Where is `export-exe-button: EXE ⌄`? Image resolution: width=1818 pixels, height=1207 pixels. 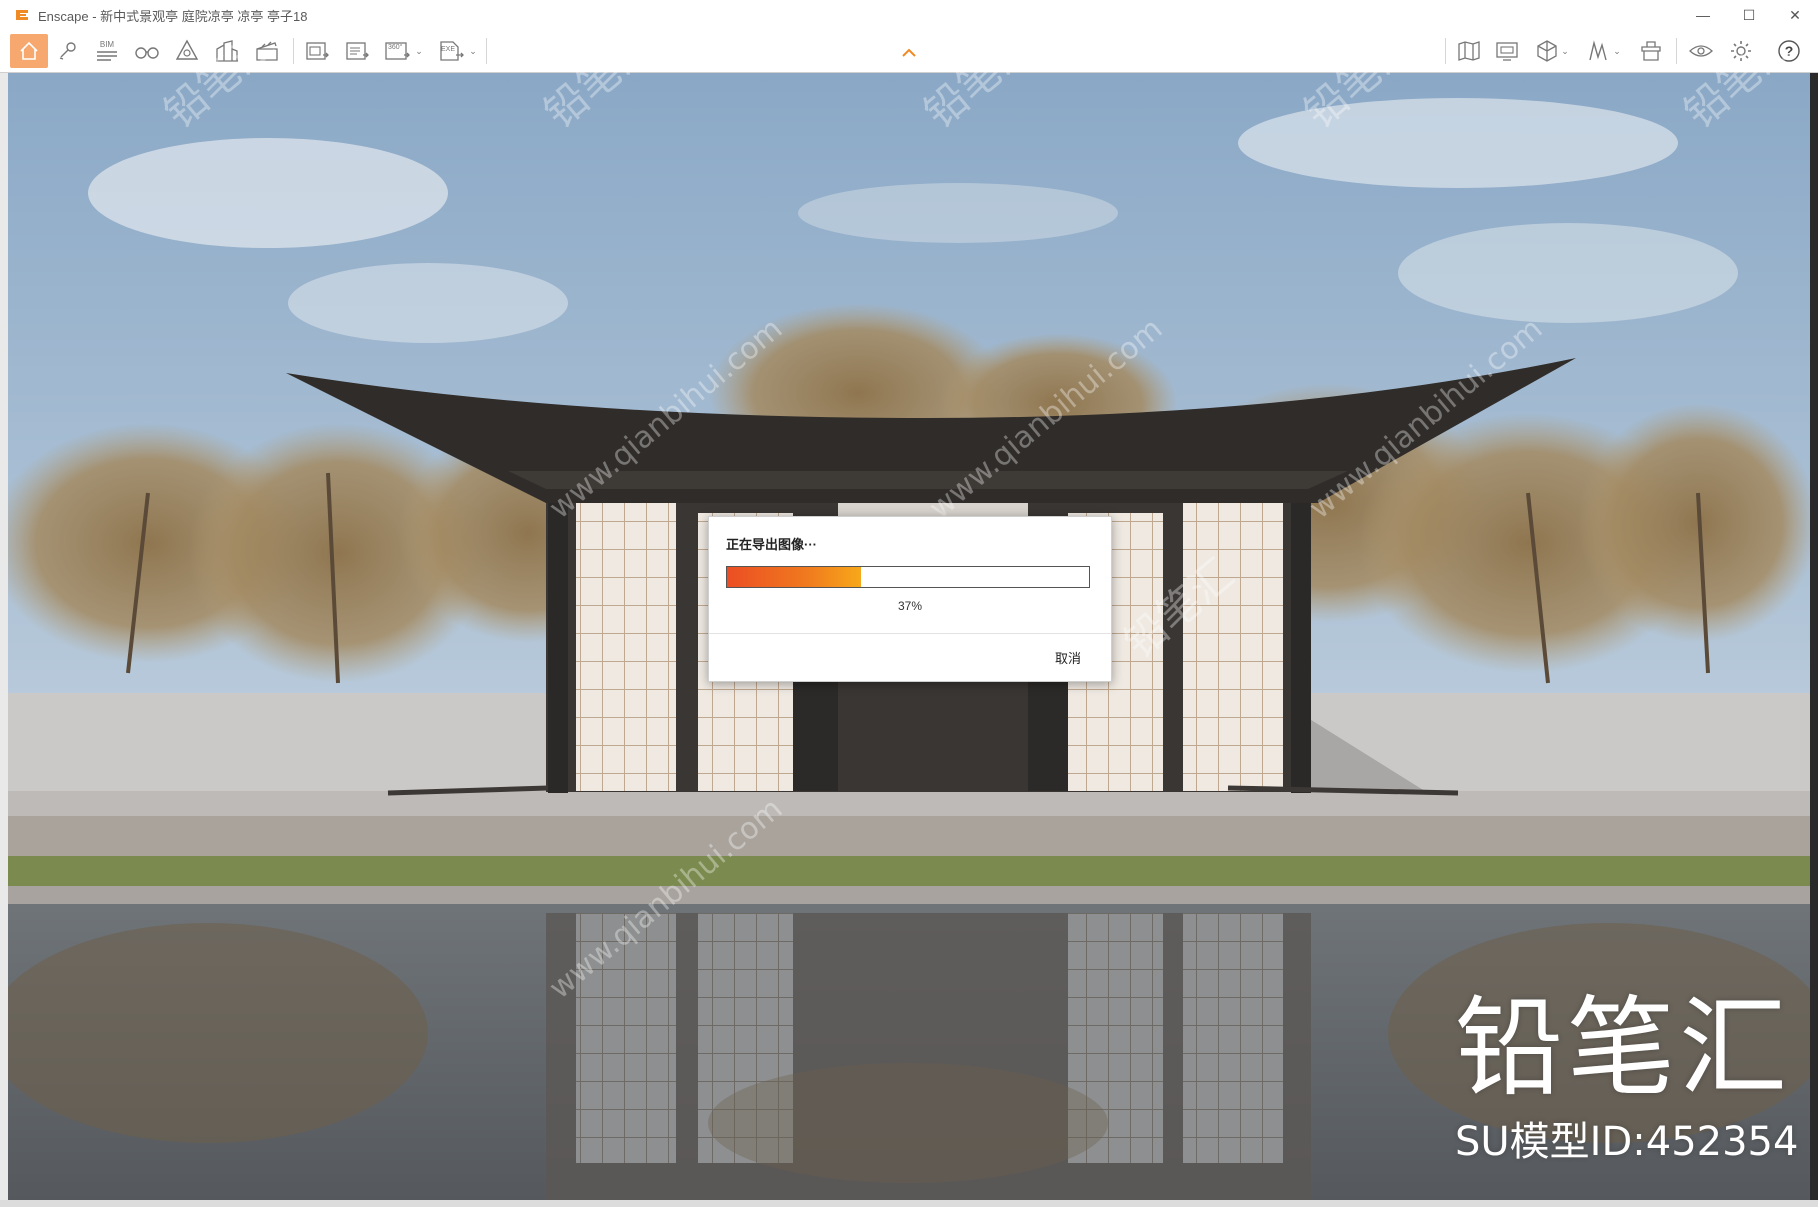 export-exe-button: EXE ⌄ is located at coordinates (457, 51).